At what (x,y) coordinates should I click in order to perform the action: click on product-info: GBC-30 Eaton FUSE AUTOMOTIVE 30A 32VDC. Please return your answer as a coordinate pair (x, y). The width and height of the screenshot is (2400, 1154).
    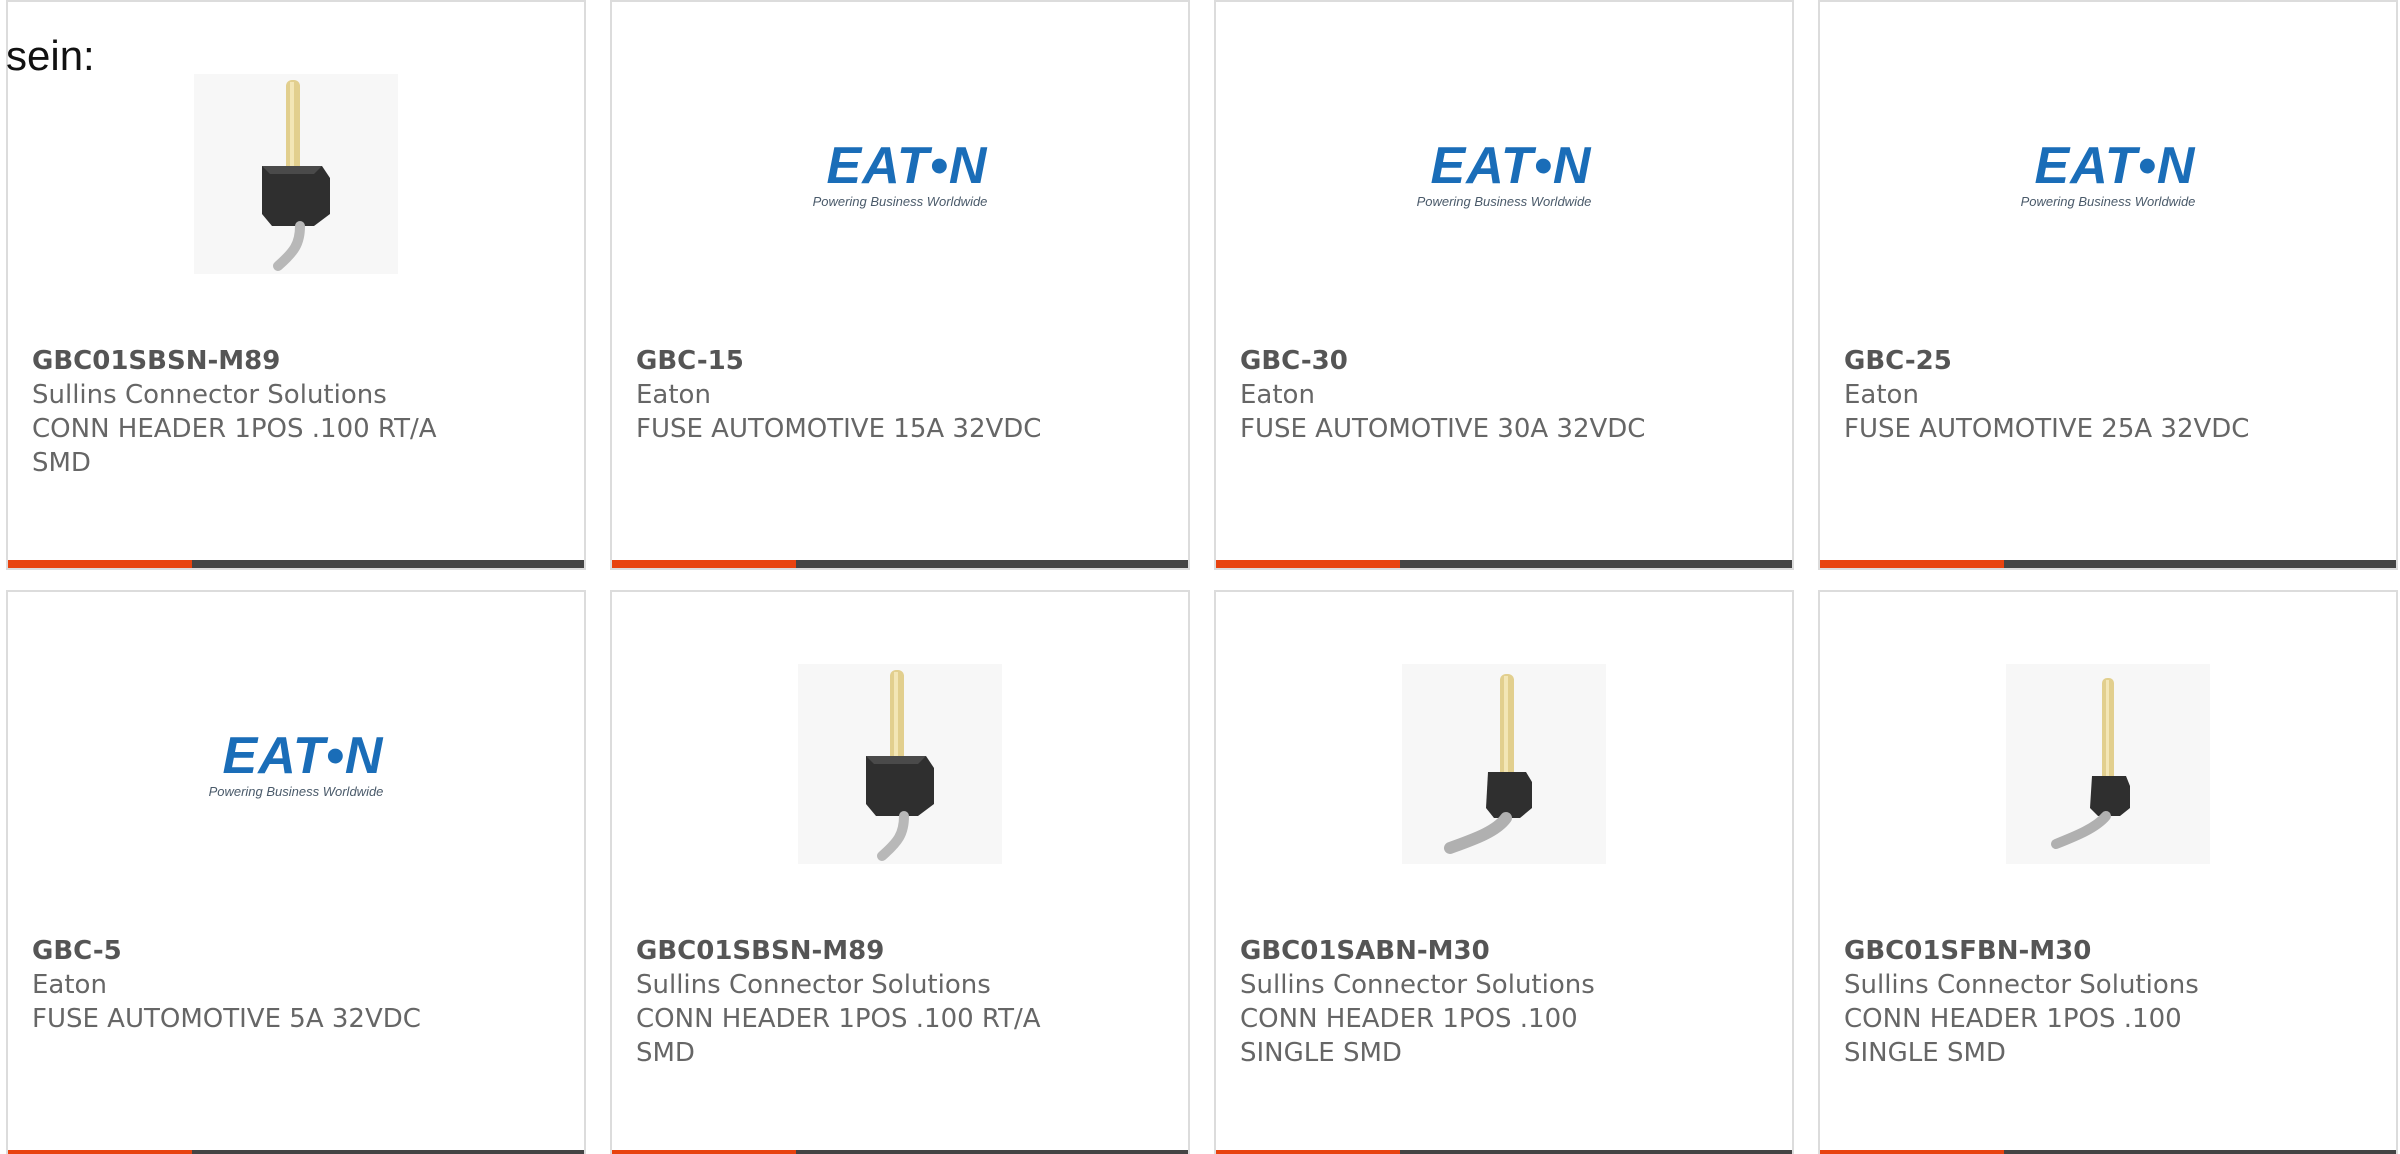
    Looking at the image, I should click on (1460, 395).